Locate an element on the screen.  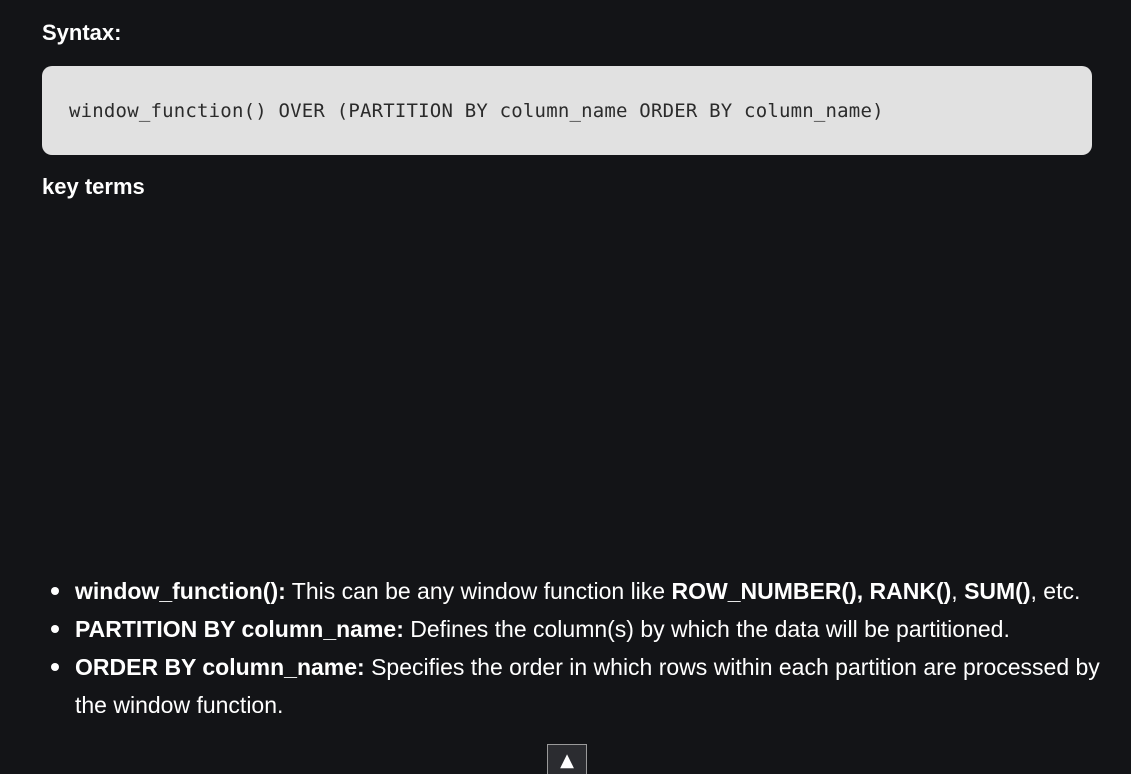
term-description: , is located at coordinates (958, 591).